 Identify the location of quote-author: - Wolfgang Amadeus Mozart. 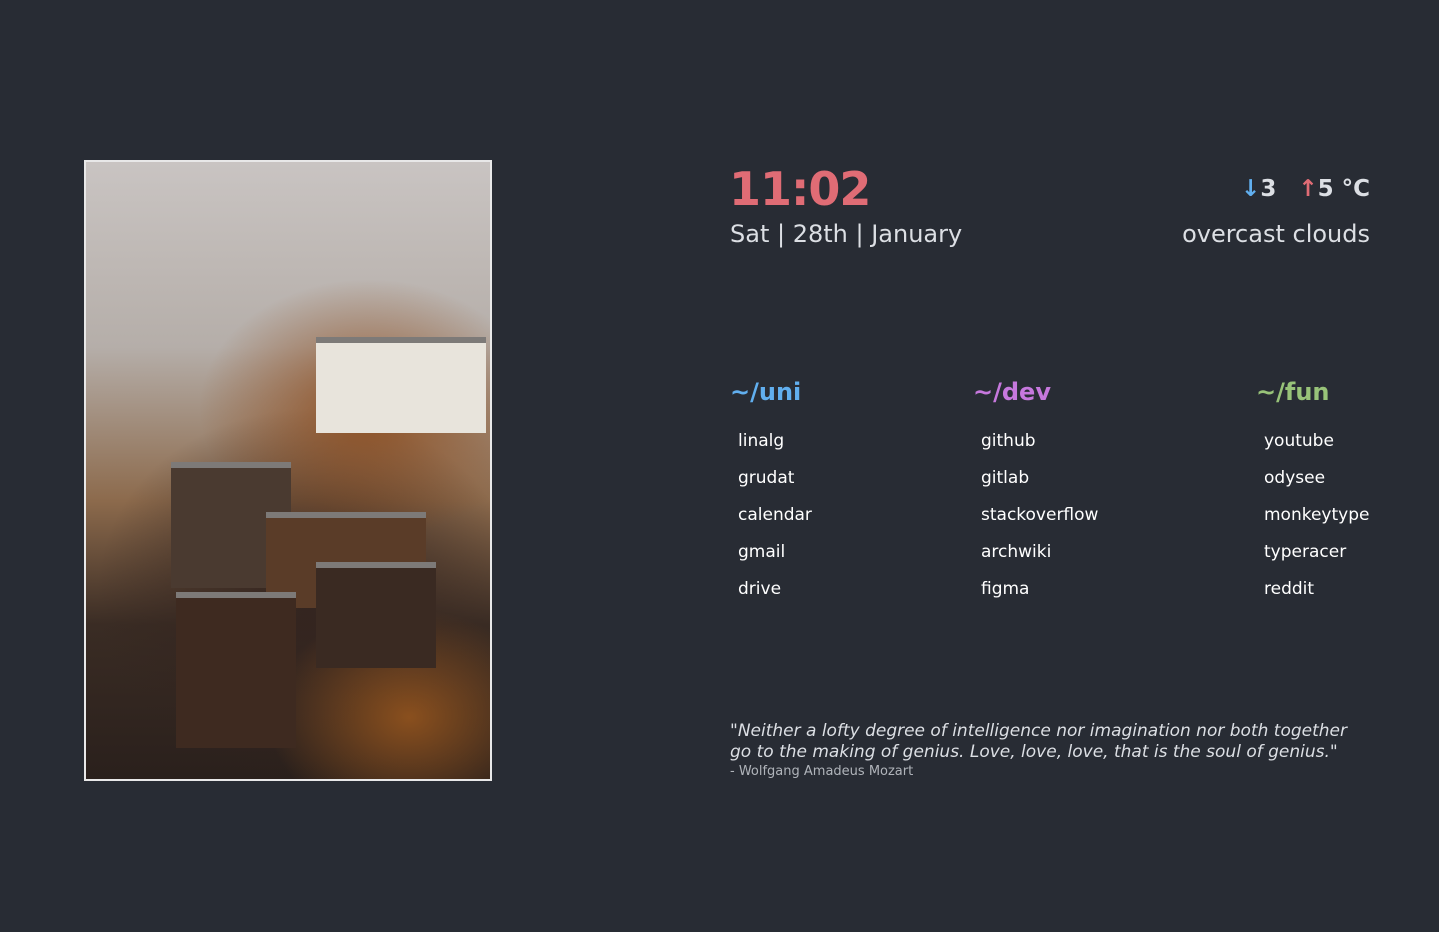
(822, 771).